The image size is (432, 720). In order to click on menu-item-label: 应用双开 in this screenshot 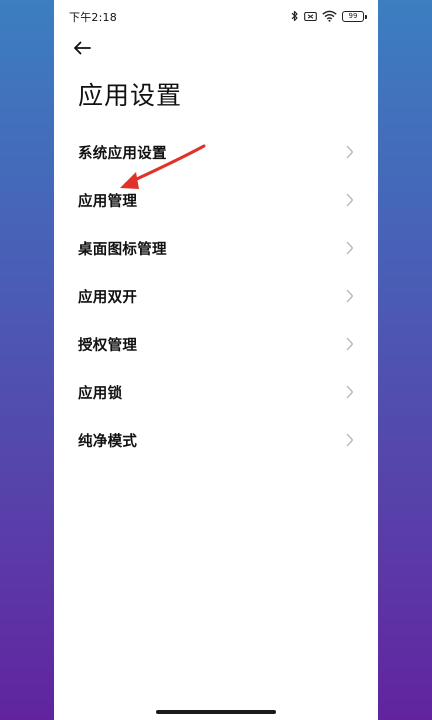, I will do `click(108, 297)`.